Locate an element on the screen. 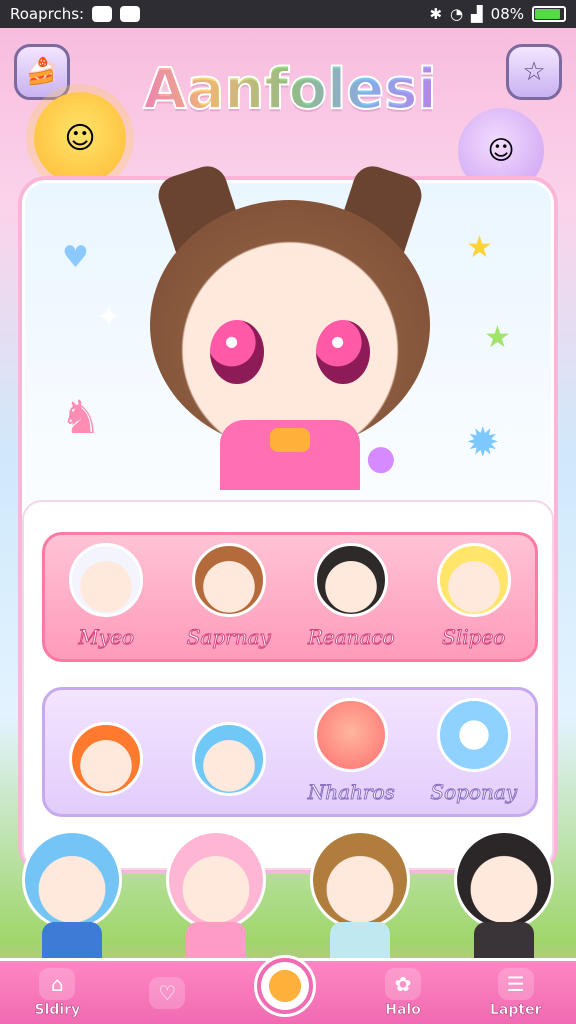 The height and width of the screenshot is (1024, 576). roster-row-1: Myeo Saprnay Reanaco Slipeo is located at coordinates (290, 597).